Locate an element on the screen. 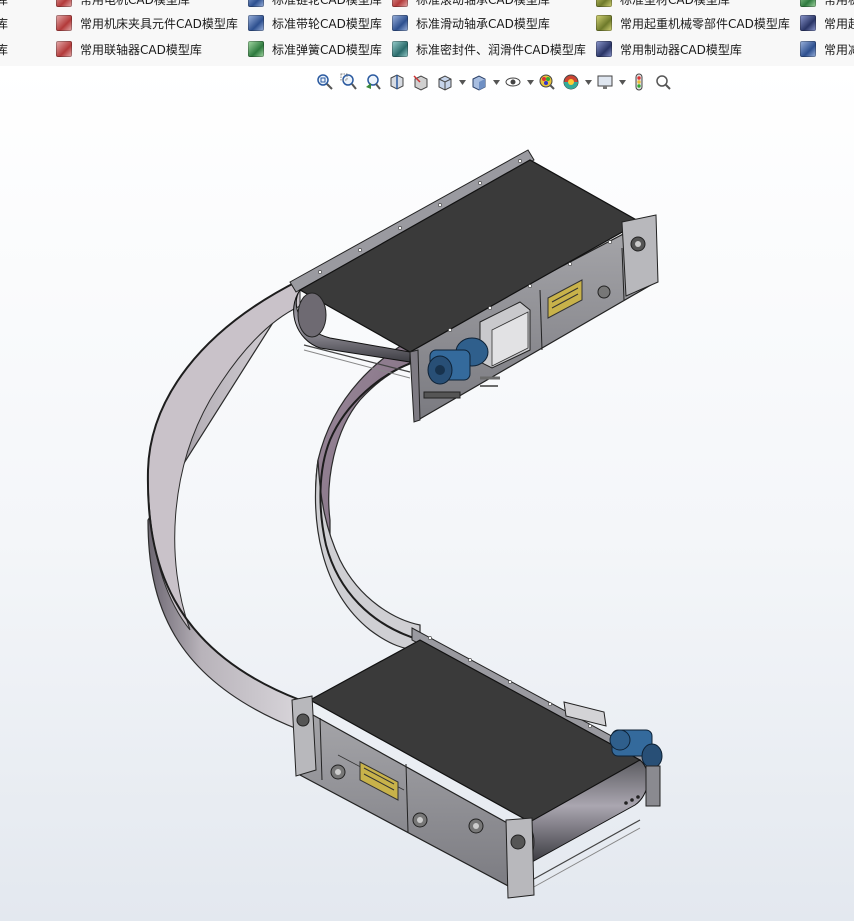 The width and height of the screenshot is (854, 921). realview-button is located at coordinates (639, 82).